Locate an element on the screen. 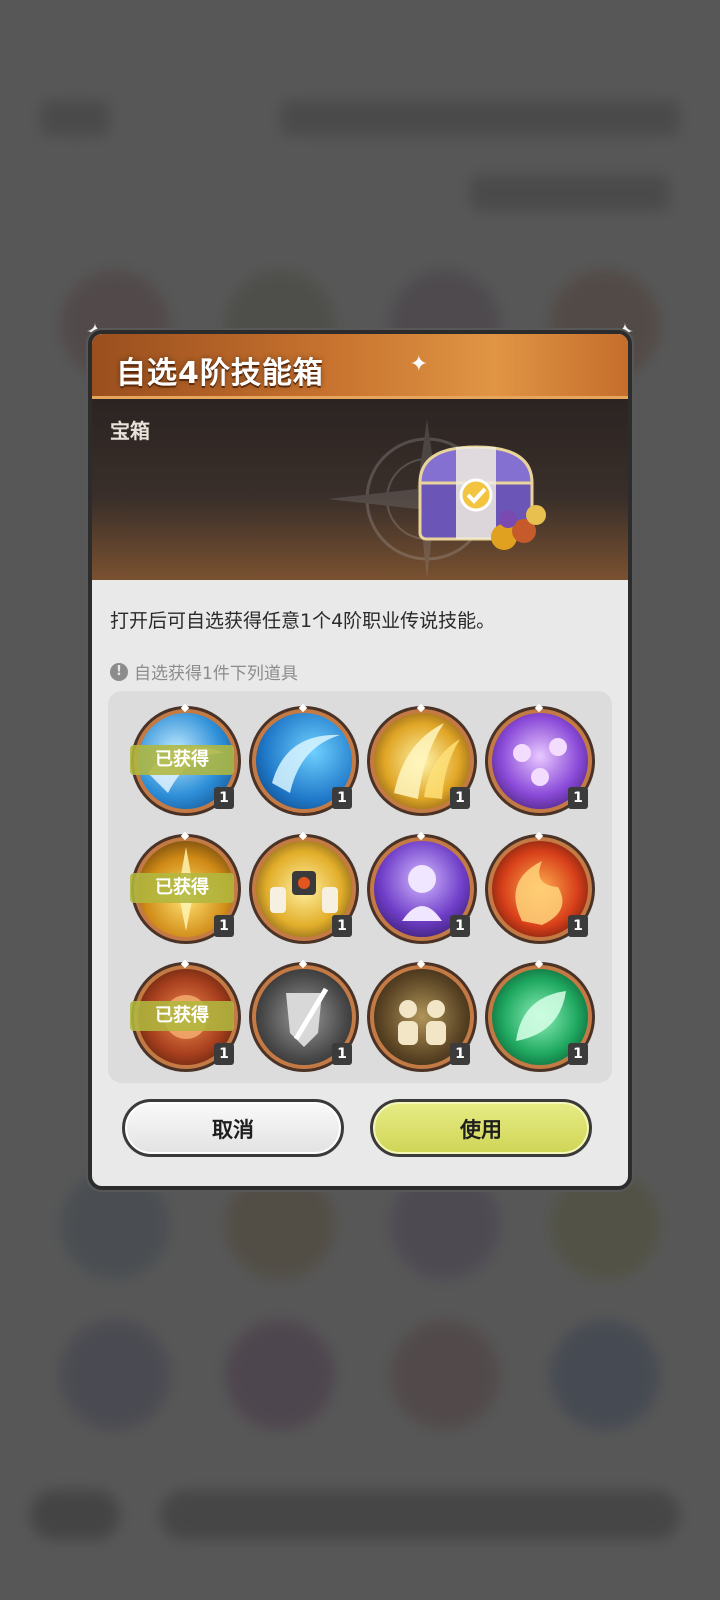  cancel-button: 取消 is located at coordinates (233, 1128).